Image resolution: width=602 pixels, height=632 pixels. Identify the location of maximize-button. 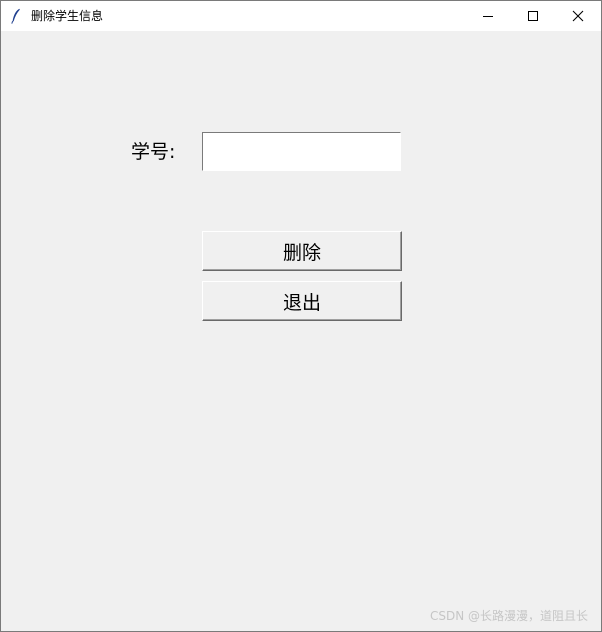
(533, 16).